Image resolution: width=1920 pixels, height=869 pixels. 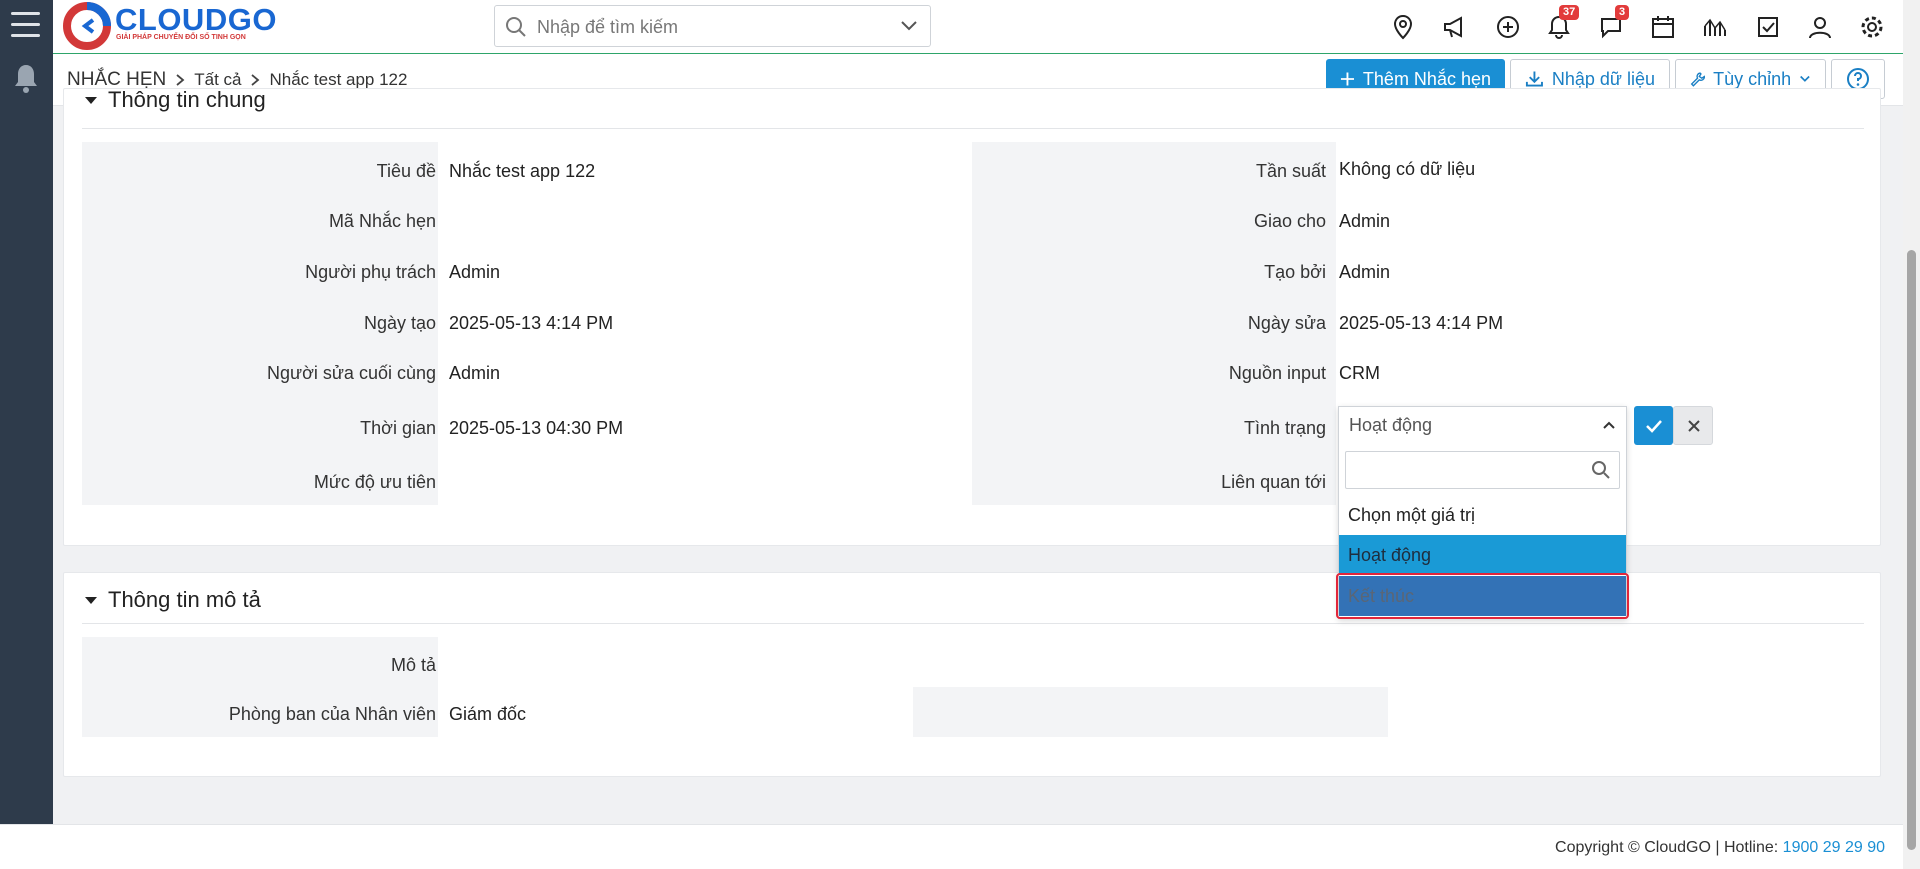 What do you see at coordinates (1697, 79) in the screenshot?
I see `wrench-icon` at bounding box center [1697, 79].